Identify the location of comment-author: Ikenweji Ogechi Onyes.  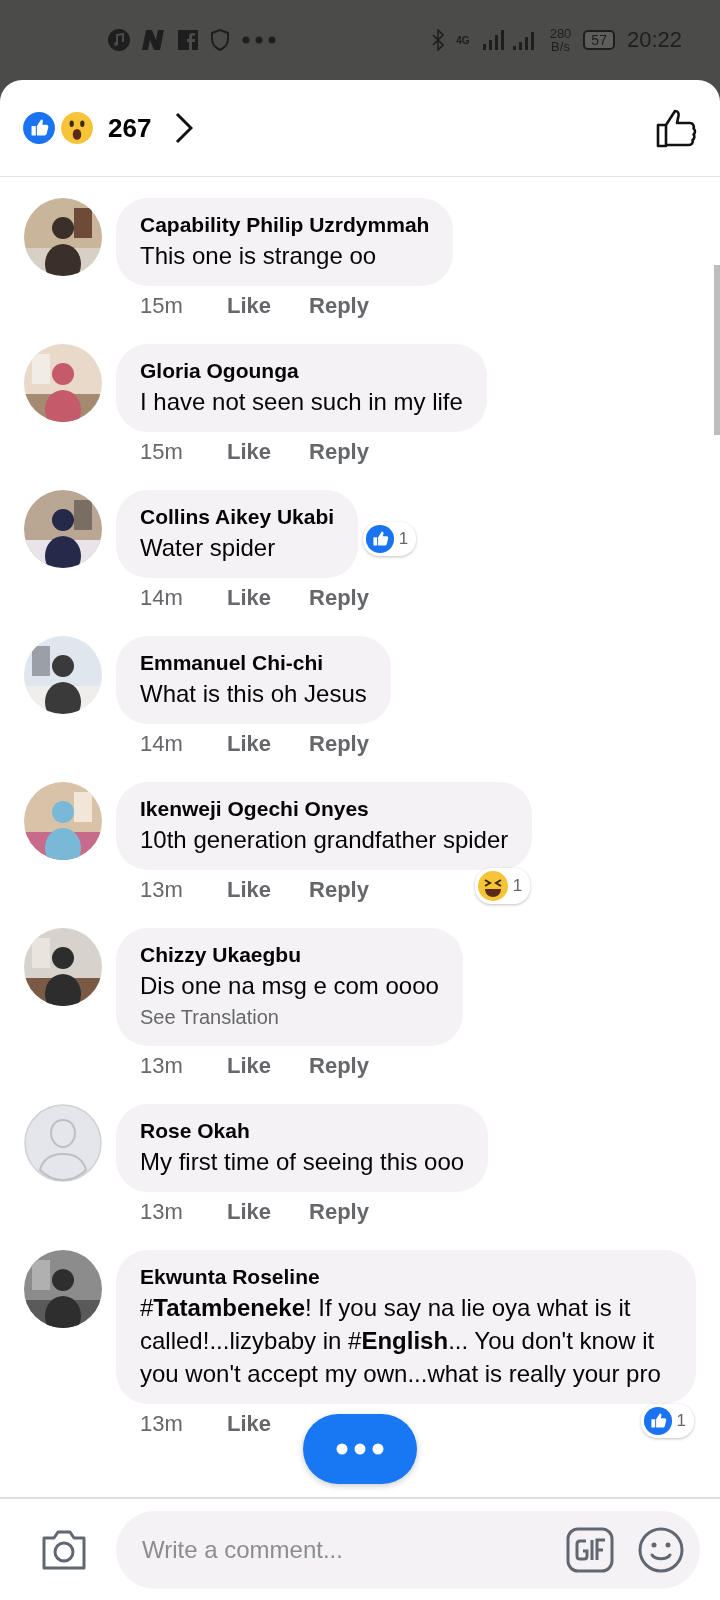
(324, 809).